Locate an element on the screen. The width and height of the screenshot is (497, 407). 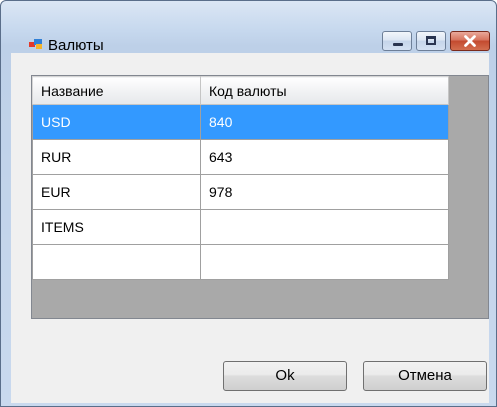
maximize-button is located at coordinates (431, 41).